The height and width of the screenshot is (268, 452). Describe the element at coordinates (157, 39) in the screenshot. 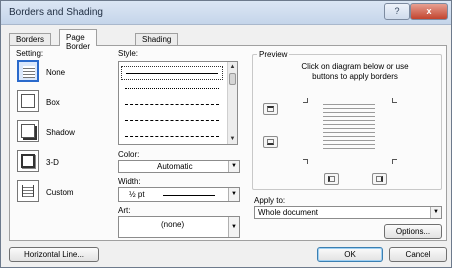

I see `tab-shading-label: Shading` at that location.